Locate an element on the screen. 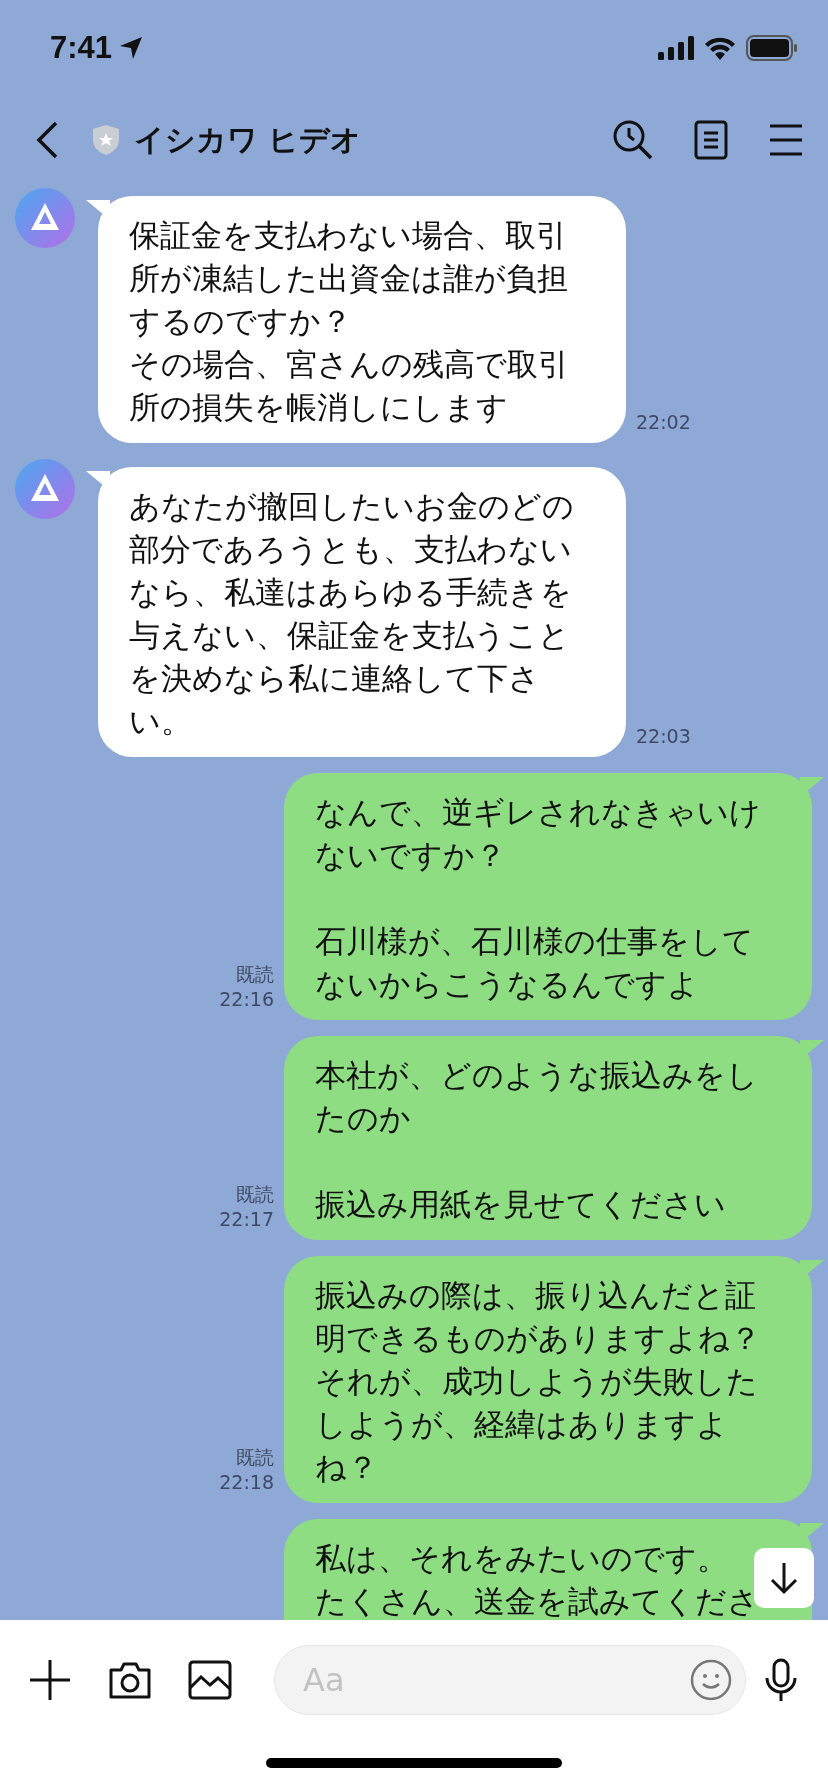 This screenshot has width=828, height=1792. search-history-icon is located at coordinates (633, 140).